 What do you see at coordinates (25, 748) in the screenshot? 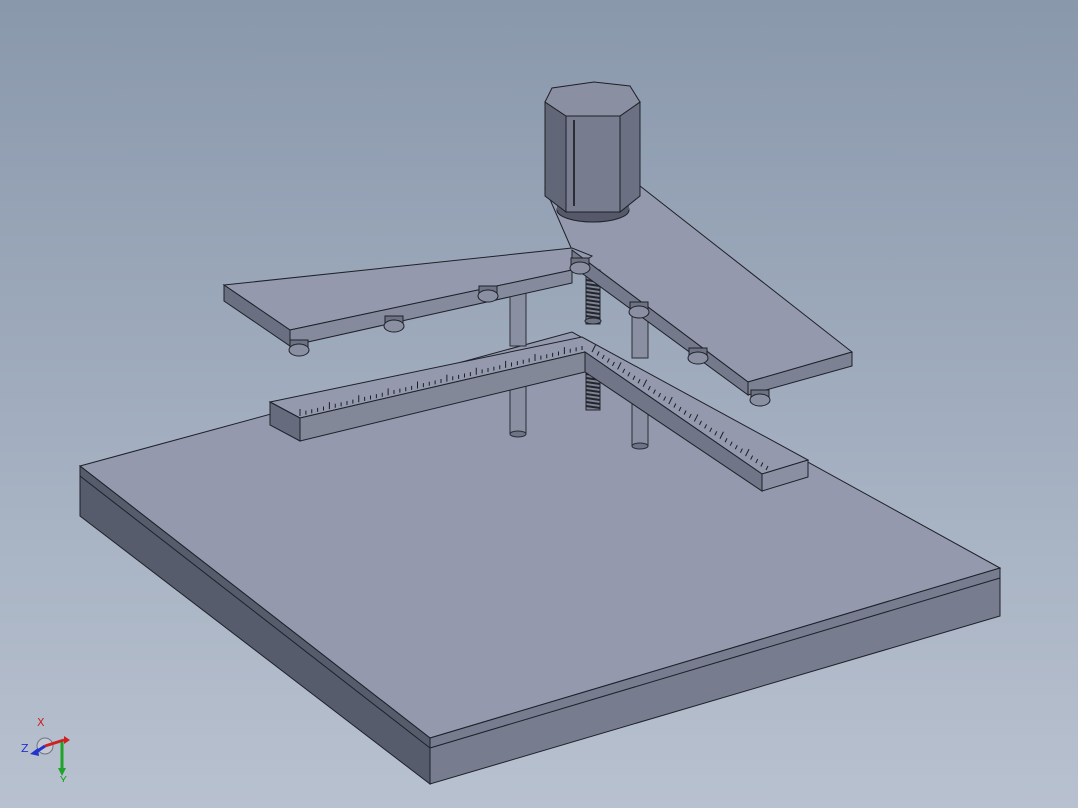
I see `z-axis-label: Z` at bounding box center [25, 748].